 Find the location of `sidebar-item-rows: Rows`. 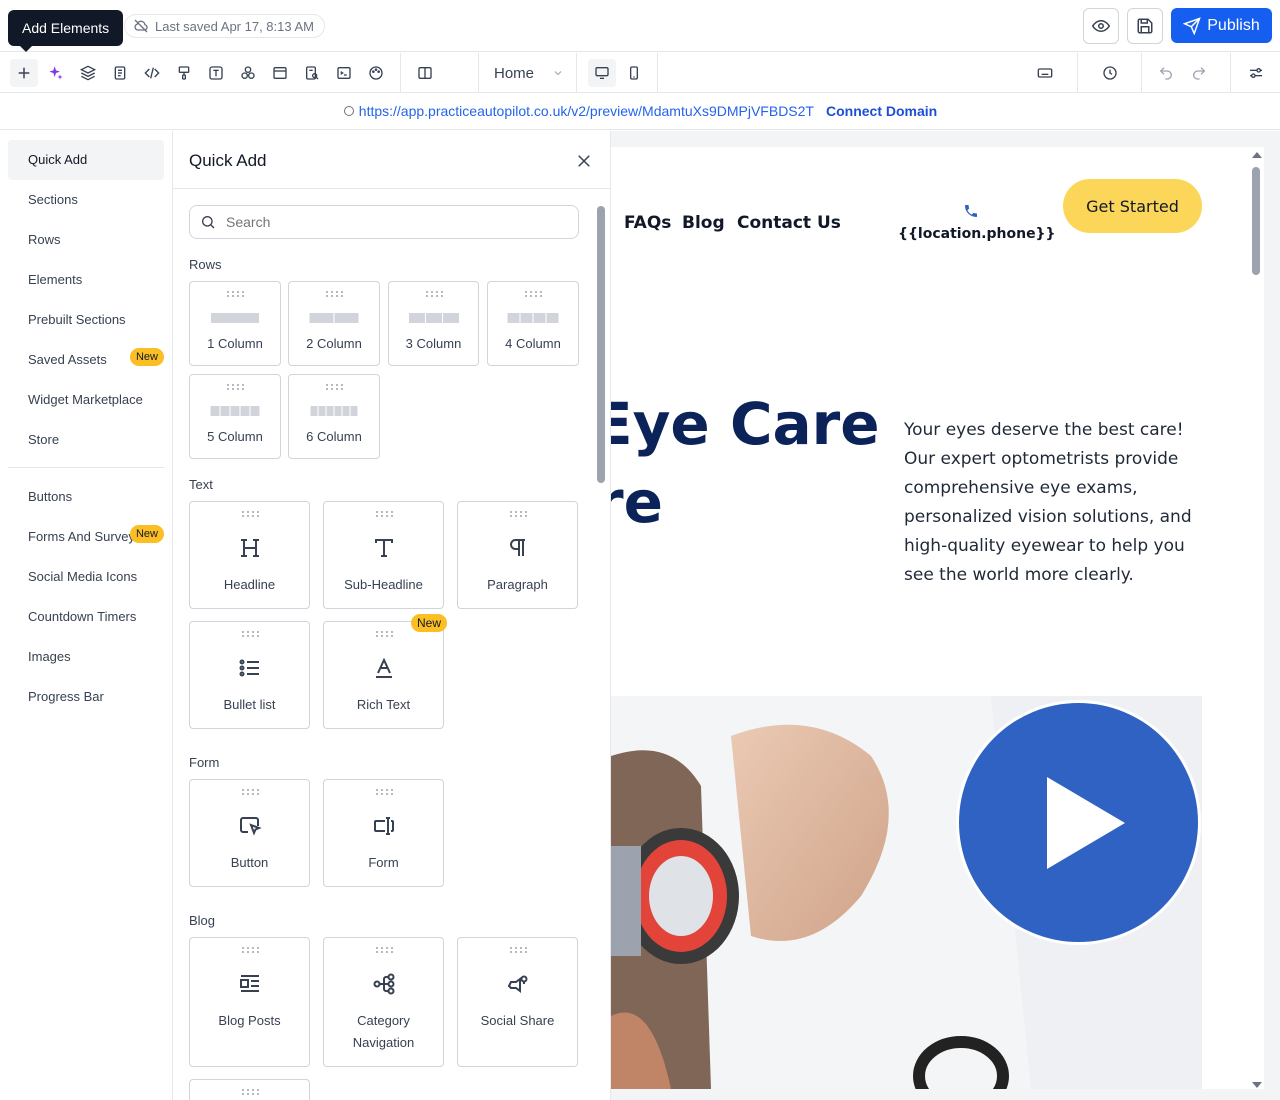

sidebar-item-rows: Rows is located at coordinates (86, 240).